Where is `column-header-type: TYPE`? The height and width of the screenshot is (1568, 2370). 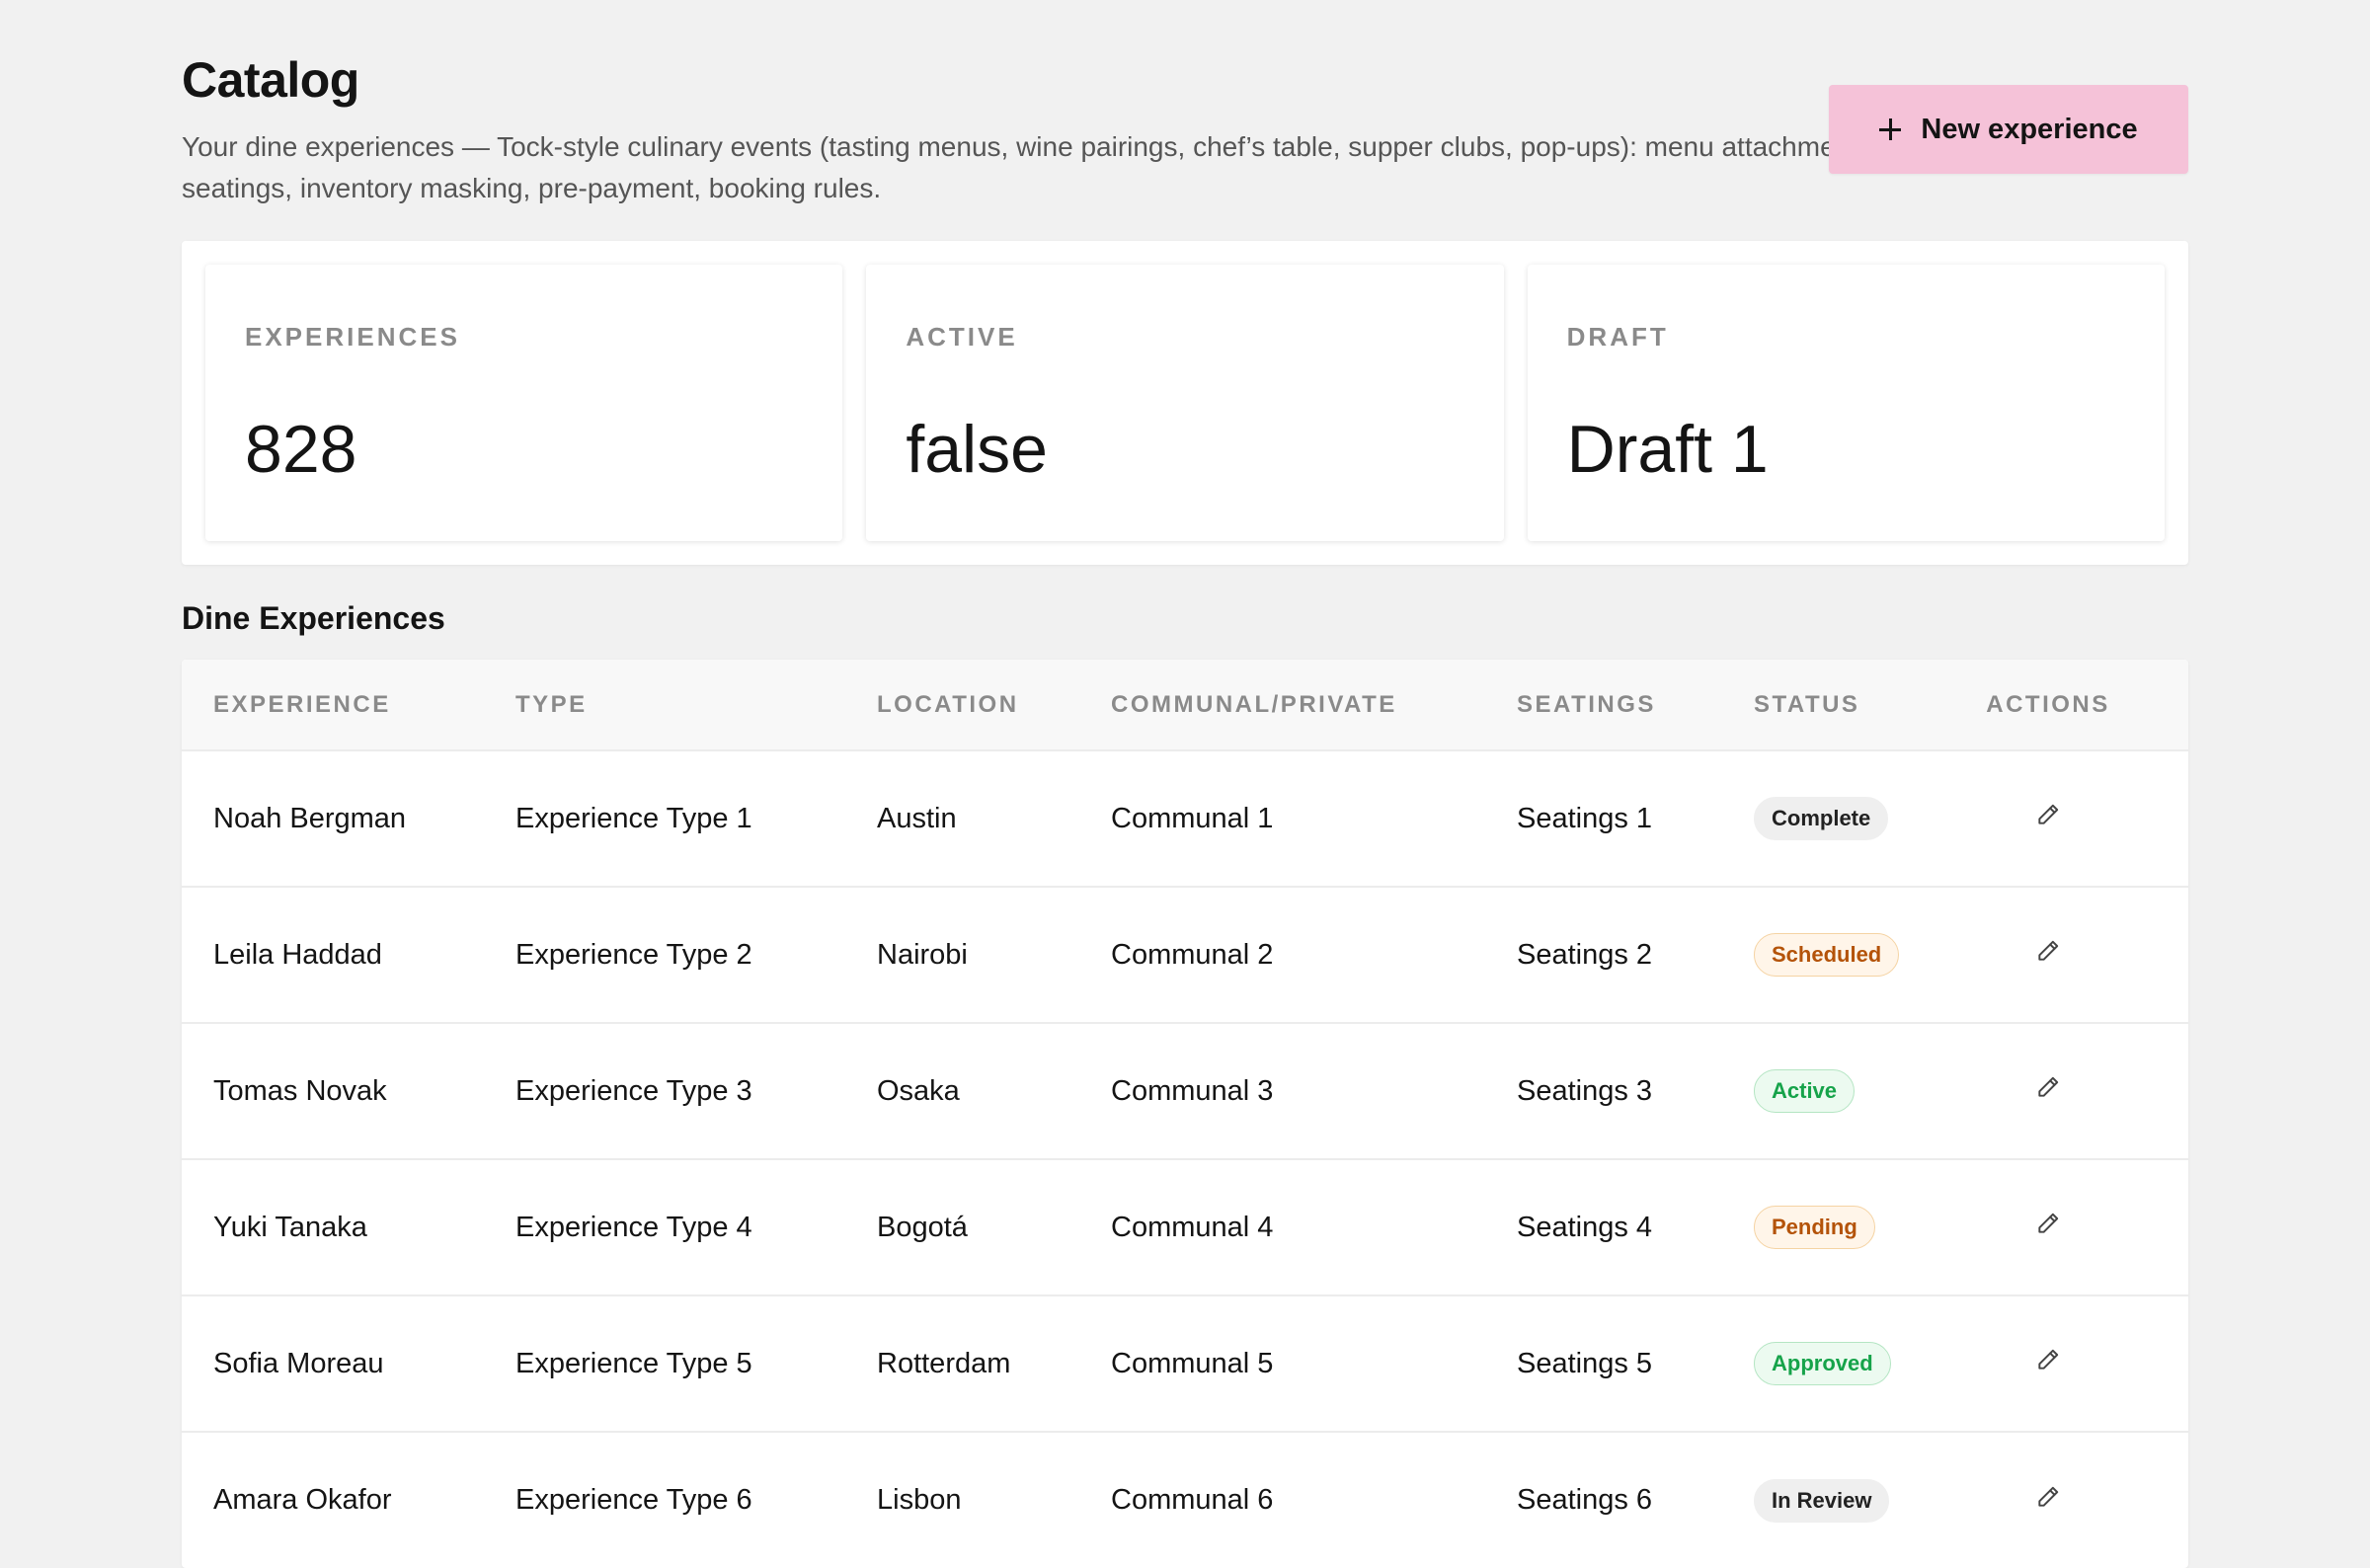 column-header-type: TYPE is located at coordinates (665, 705).